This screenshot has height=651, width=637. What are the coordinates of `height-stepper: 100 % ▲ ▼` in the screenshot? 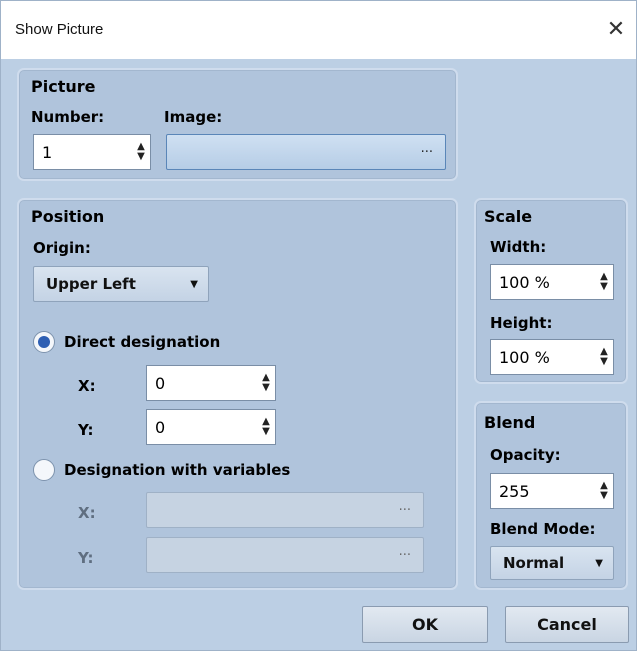 It's located at (552, 357).